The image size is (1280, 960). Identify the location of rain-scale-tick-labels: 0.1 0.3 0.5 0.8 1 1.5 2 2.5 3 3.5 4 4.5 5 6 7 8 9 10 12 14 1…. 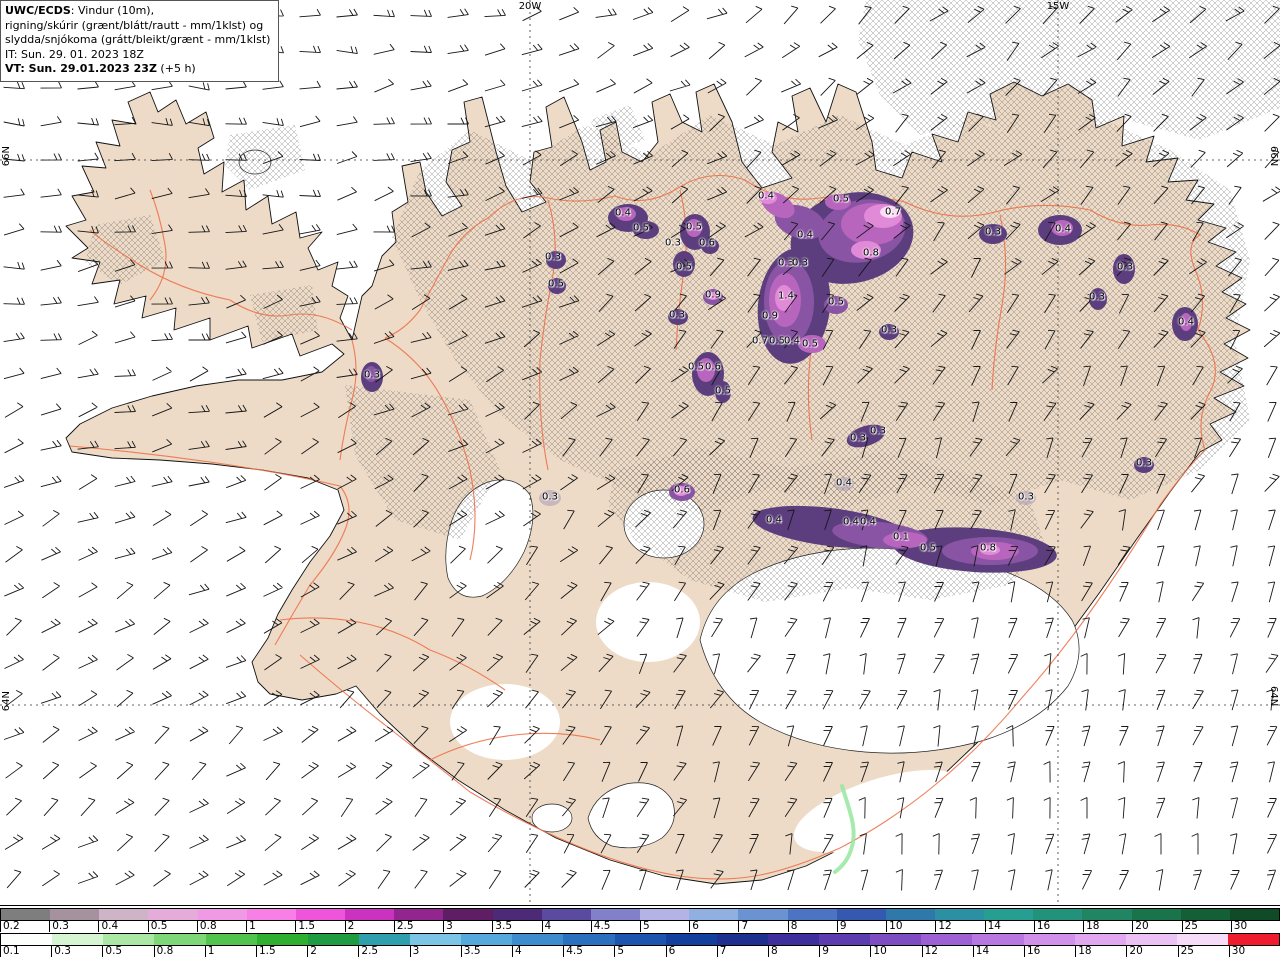
(640, 952).